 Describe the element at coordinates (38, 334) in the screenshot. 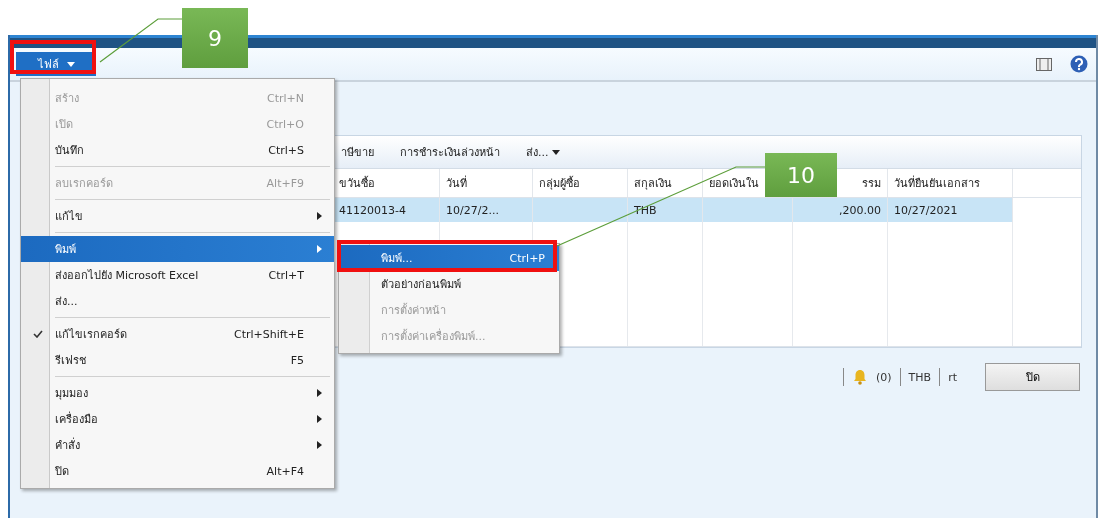

I see `checkmark-icon` at that location.